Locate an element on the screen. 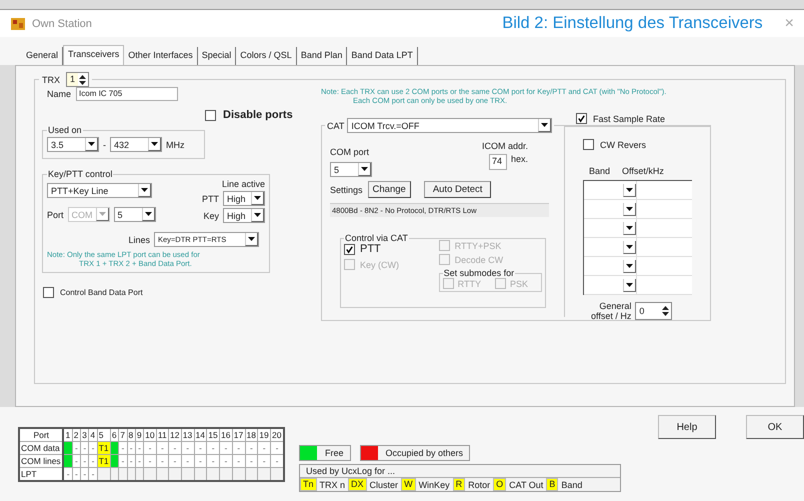 This screenshot has width=804, height=501. group-title: Used on is located at coordinates (65, 130).